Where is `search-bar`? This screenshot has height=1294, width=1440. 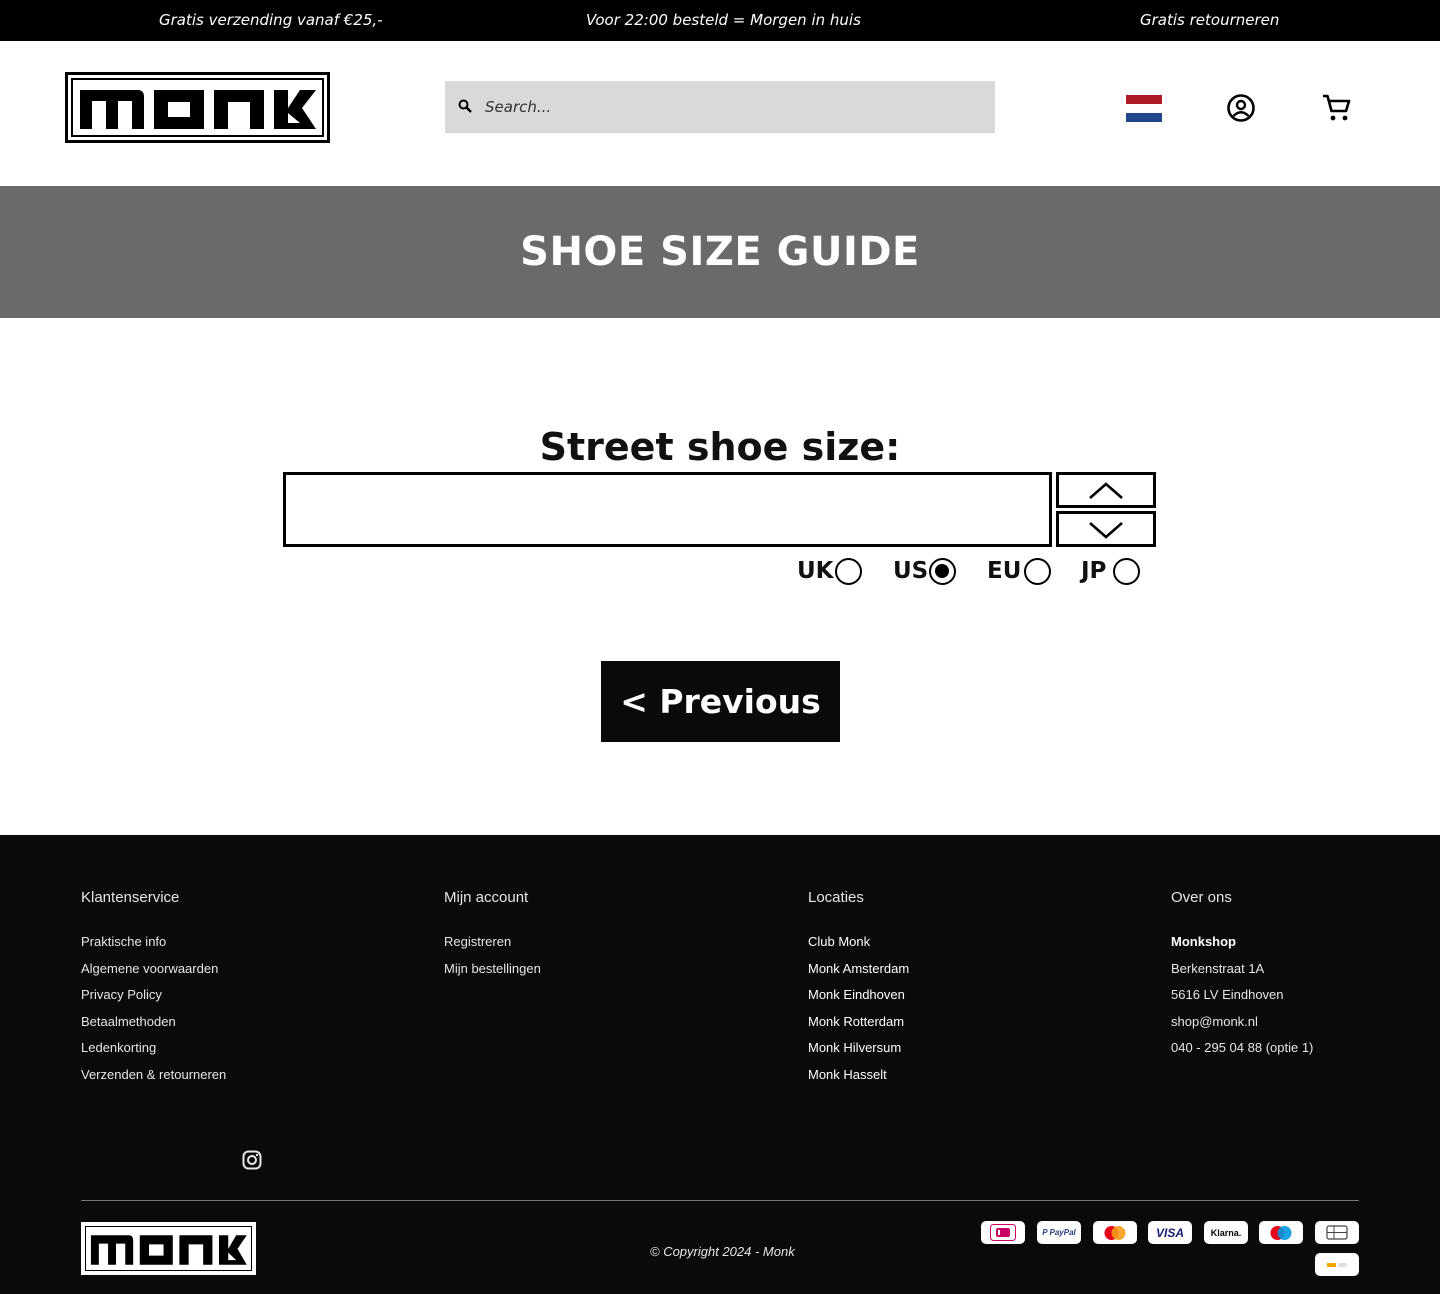 search-bar is located at coordinates (720, 107).